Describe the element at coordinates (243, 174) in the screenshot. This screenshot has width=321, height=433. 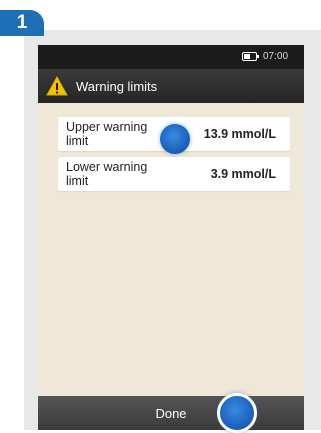
I see `lower-warning-limit-value: 3.9 mmol/L` at that location.